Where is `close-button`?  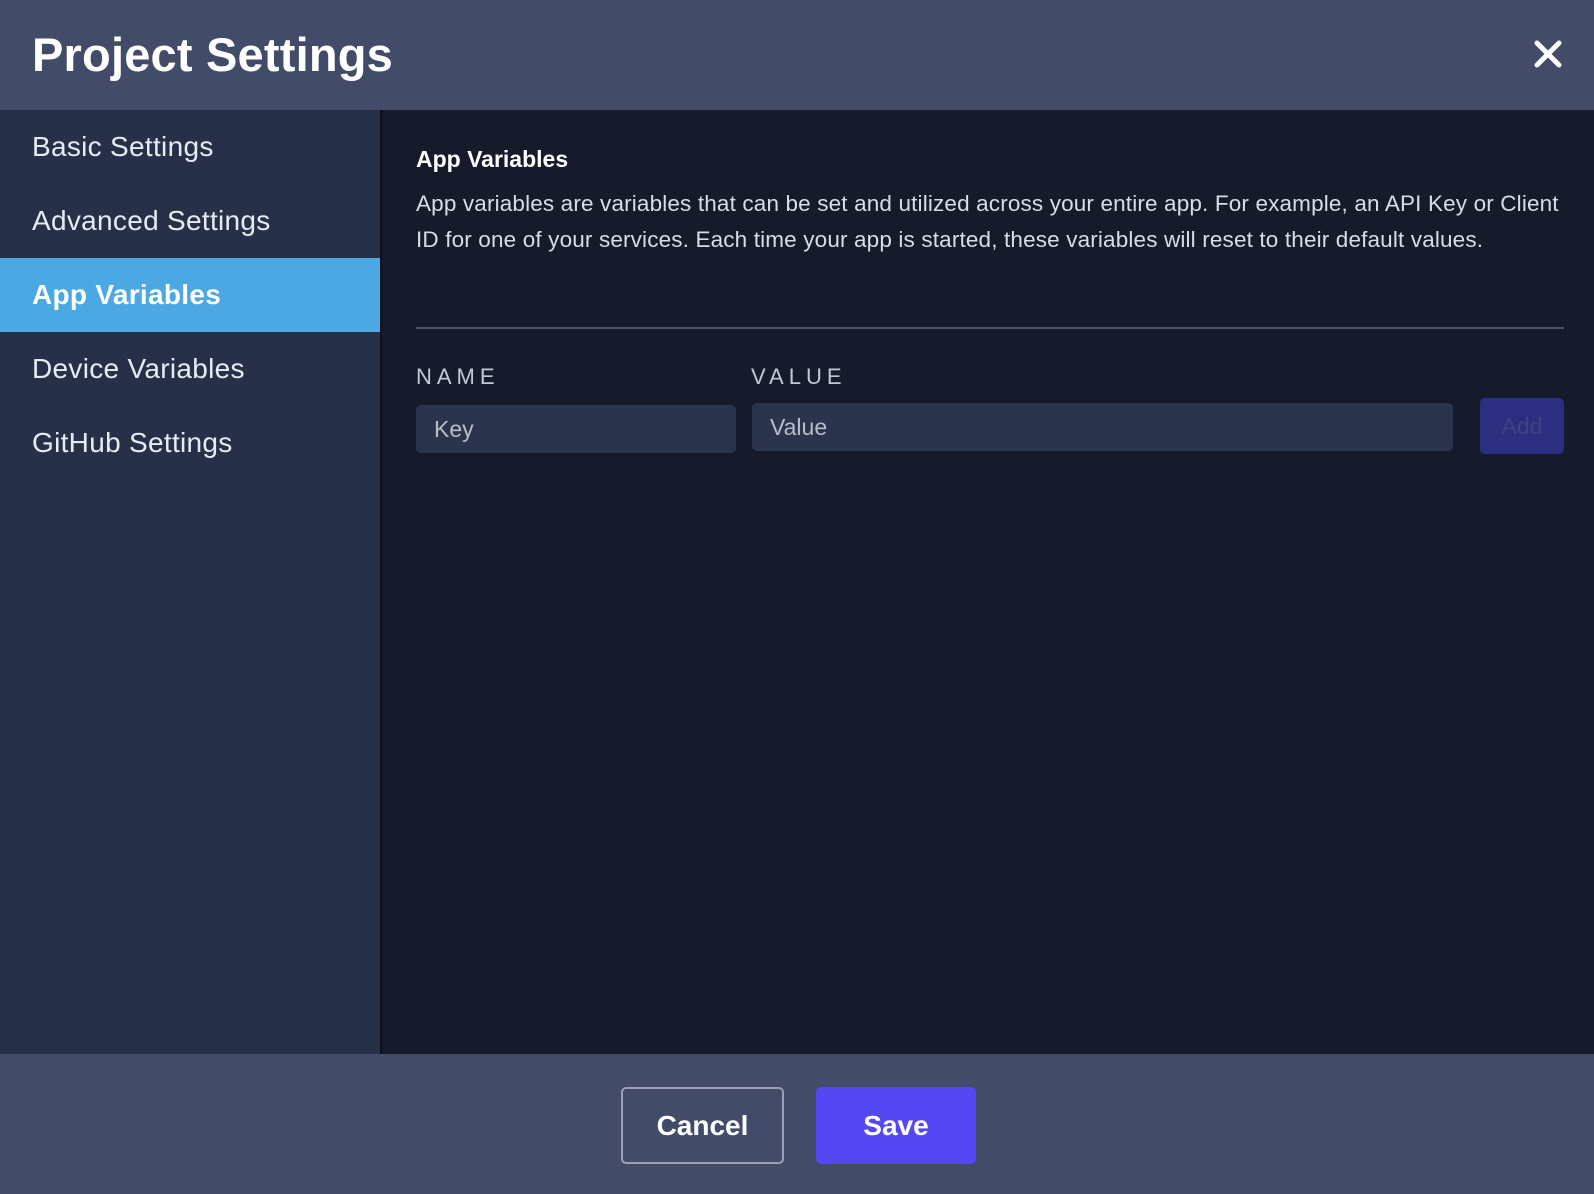 close-button is located at coordinates (1548, 54).